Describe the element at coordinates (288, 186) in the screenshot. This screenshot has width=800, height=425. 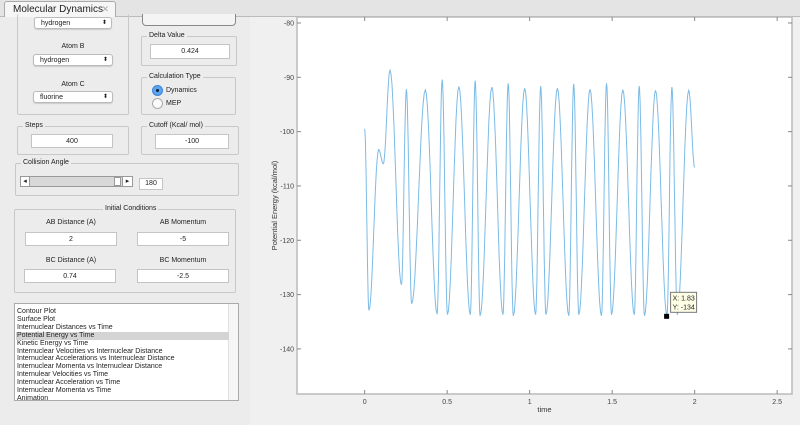
I see `y-tick-label: -110` at that location.